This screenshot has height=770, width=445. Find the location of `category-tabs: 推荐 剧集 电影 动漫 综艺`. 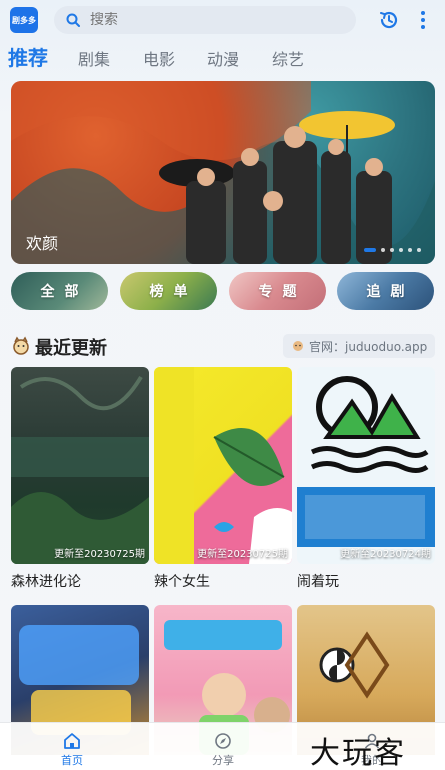

category-tabs: 推荐 剧集 电影 动漫 综艺 is located at coordinates (222, 59).